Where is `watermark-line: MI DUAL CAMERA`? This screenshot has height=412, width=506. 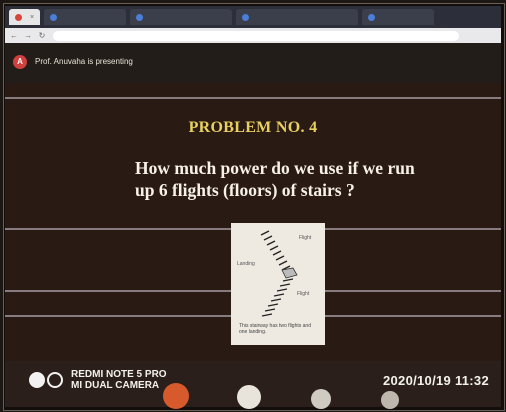
watermark-line: MI DUAL CAMERA is located at coordinates (115, 385).